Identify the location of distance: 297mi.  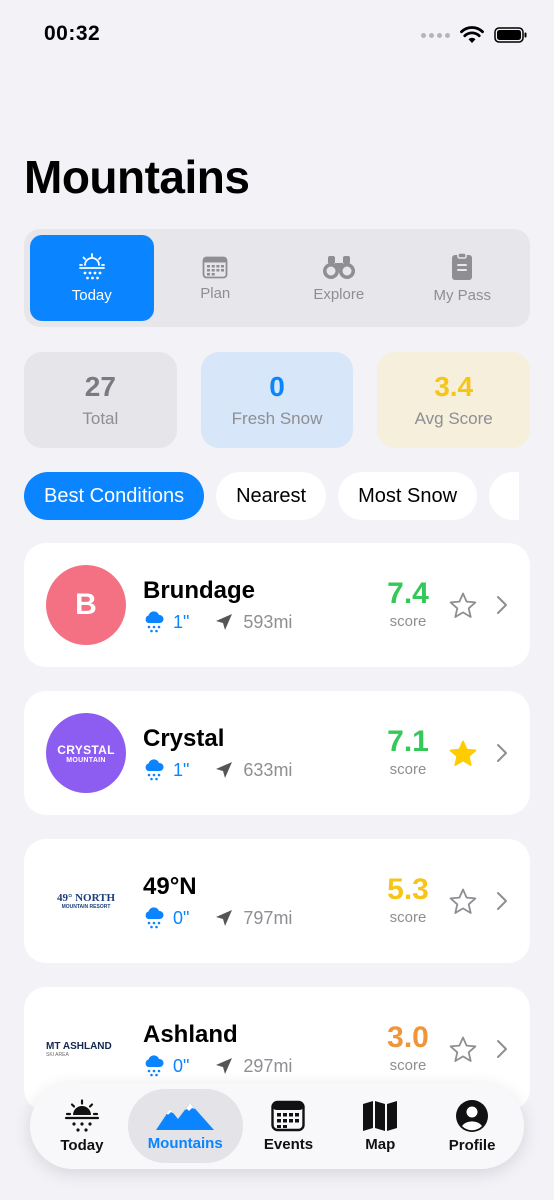
(268, 1065).